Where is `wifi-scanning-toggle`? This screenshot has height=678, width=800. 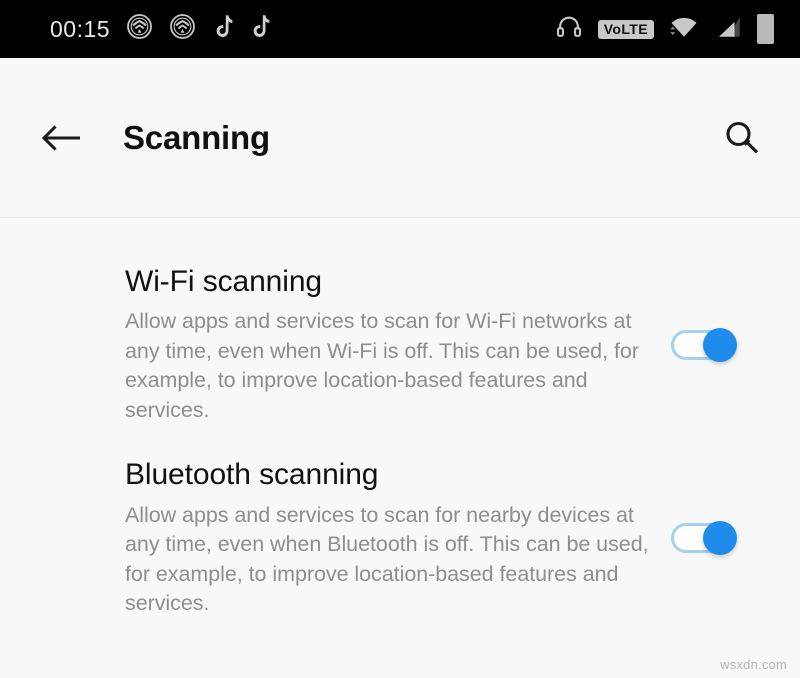
wifi-scanning-toggle is located at coordinates (703, 344).